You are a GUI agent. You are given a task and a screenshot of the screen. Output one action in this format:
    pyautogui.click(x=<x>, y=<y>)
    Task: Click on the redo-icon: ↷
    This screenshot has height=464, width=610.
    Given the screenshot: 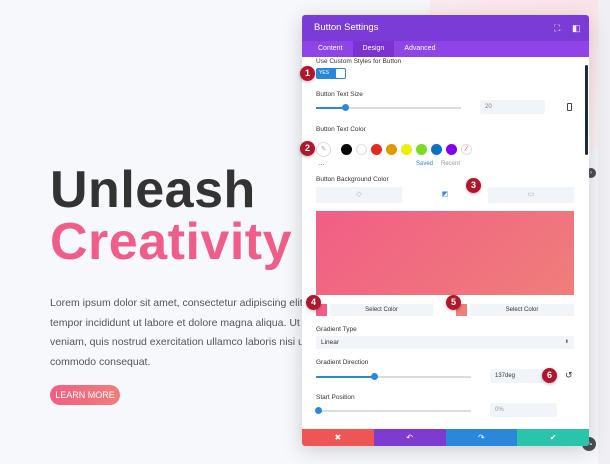 What is the action you would take?
    pyautogui.click(x=481, y=437)
    